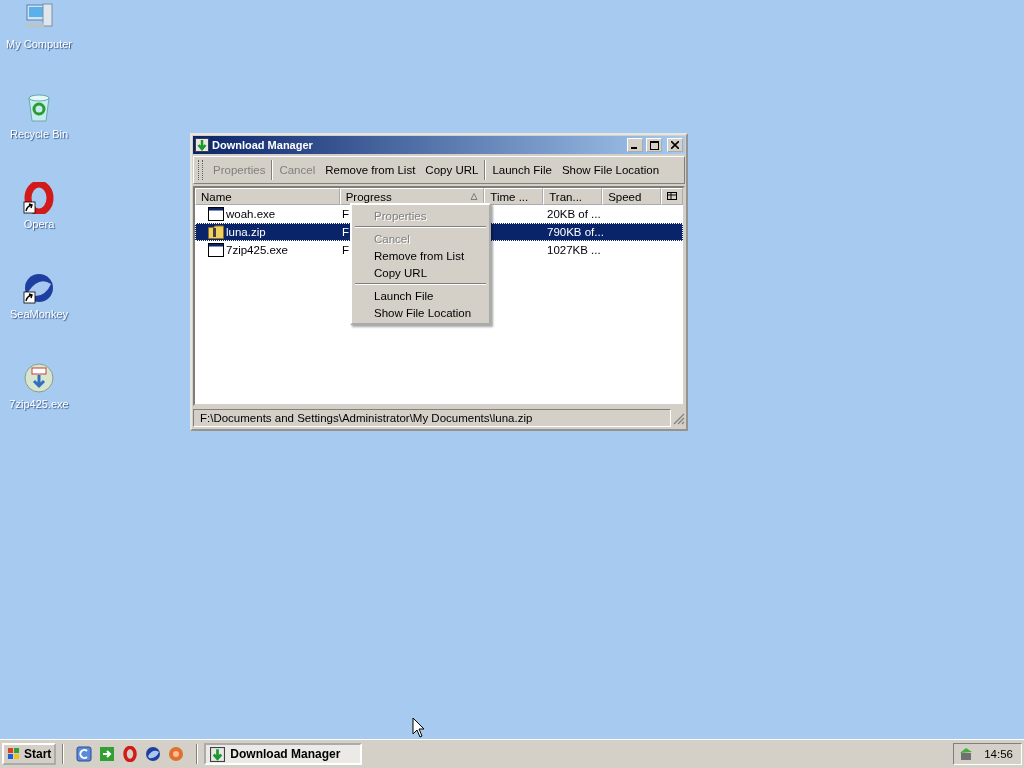  I want to click on arrow-quick-launch-icon, so click(107, 754).